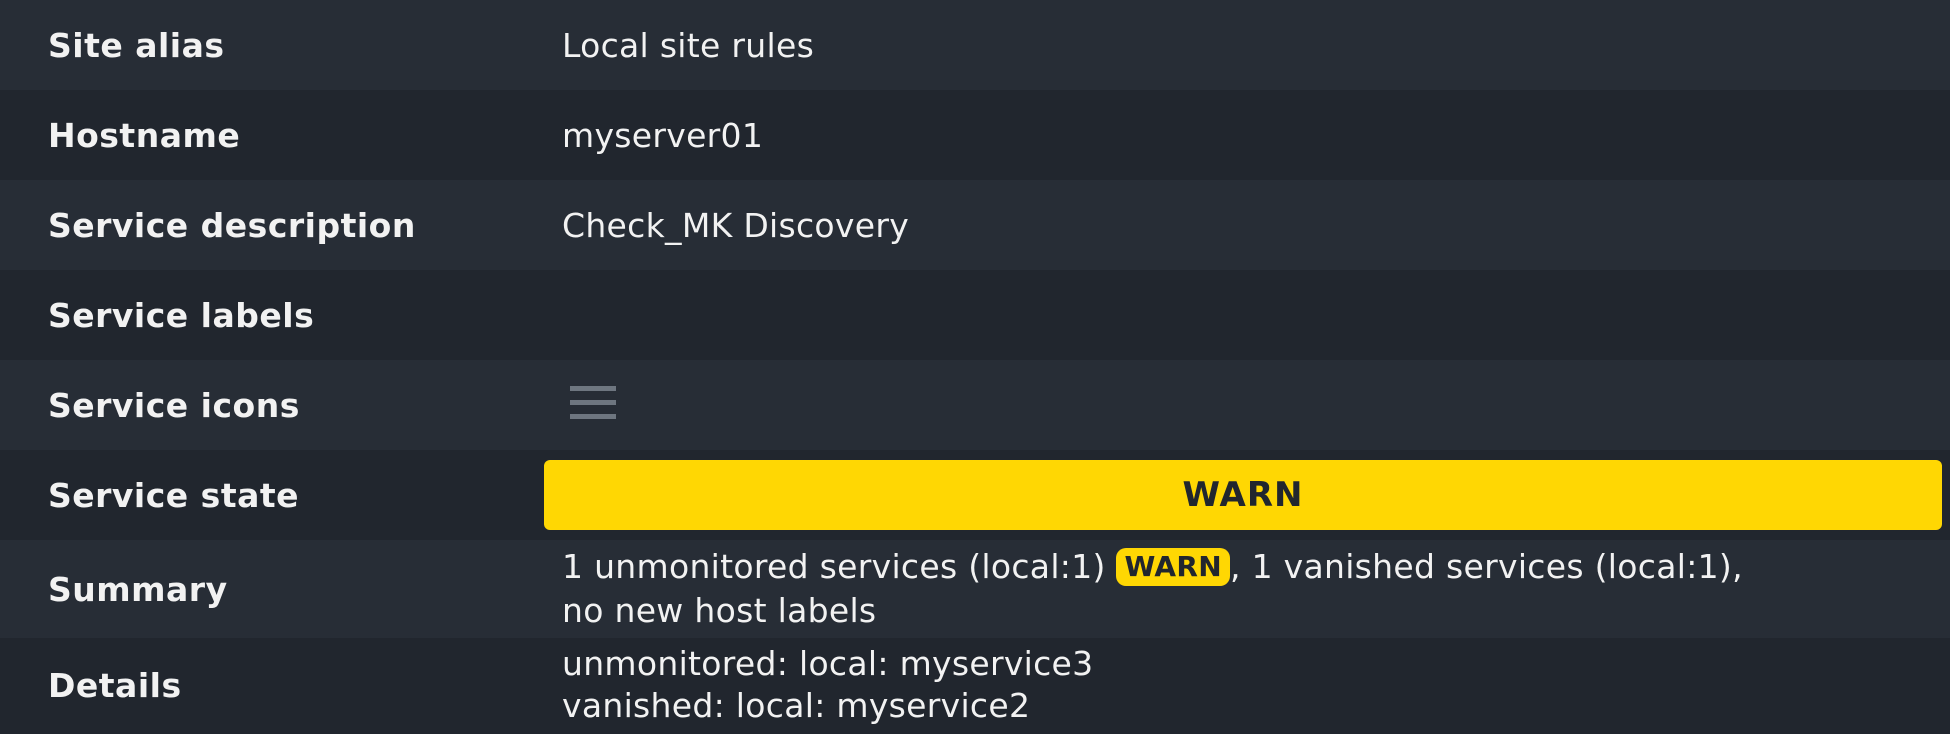 The height and width of the screenshot is (734, 1950). What do you see at coordinates (1232, 315) in the screenshot?
I see `service-labels-value` at bounding box center [1232, 315].